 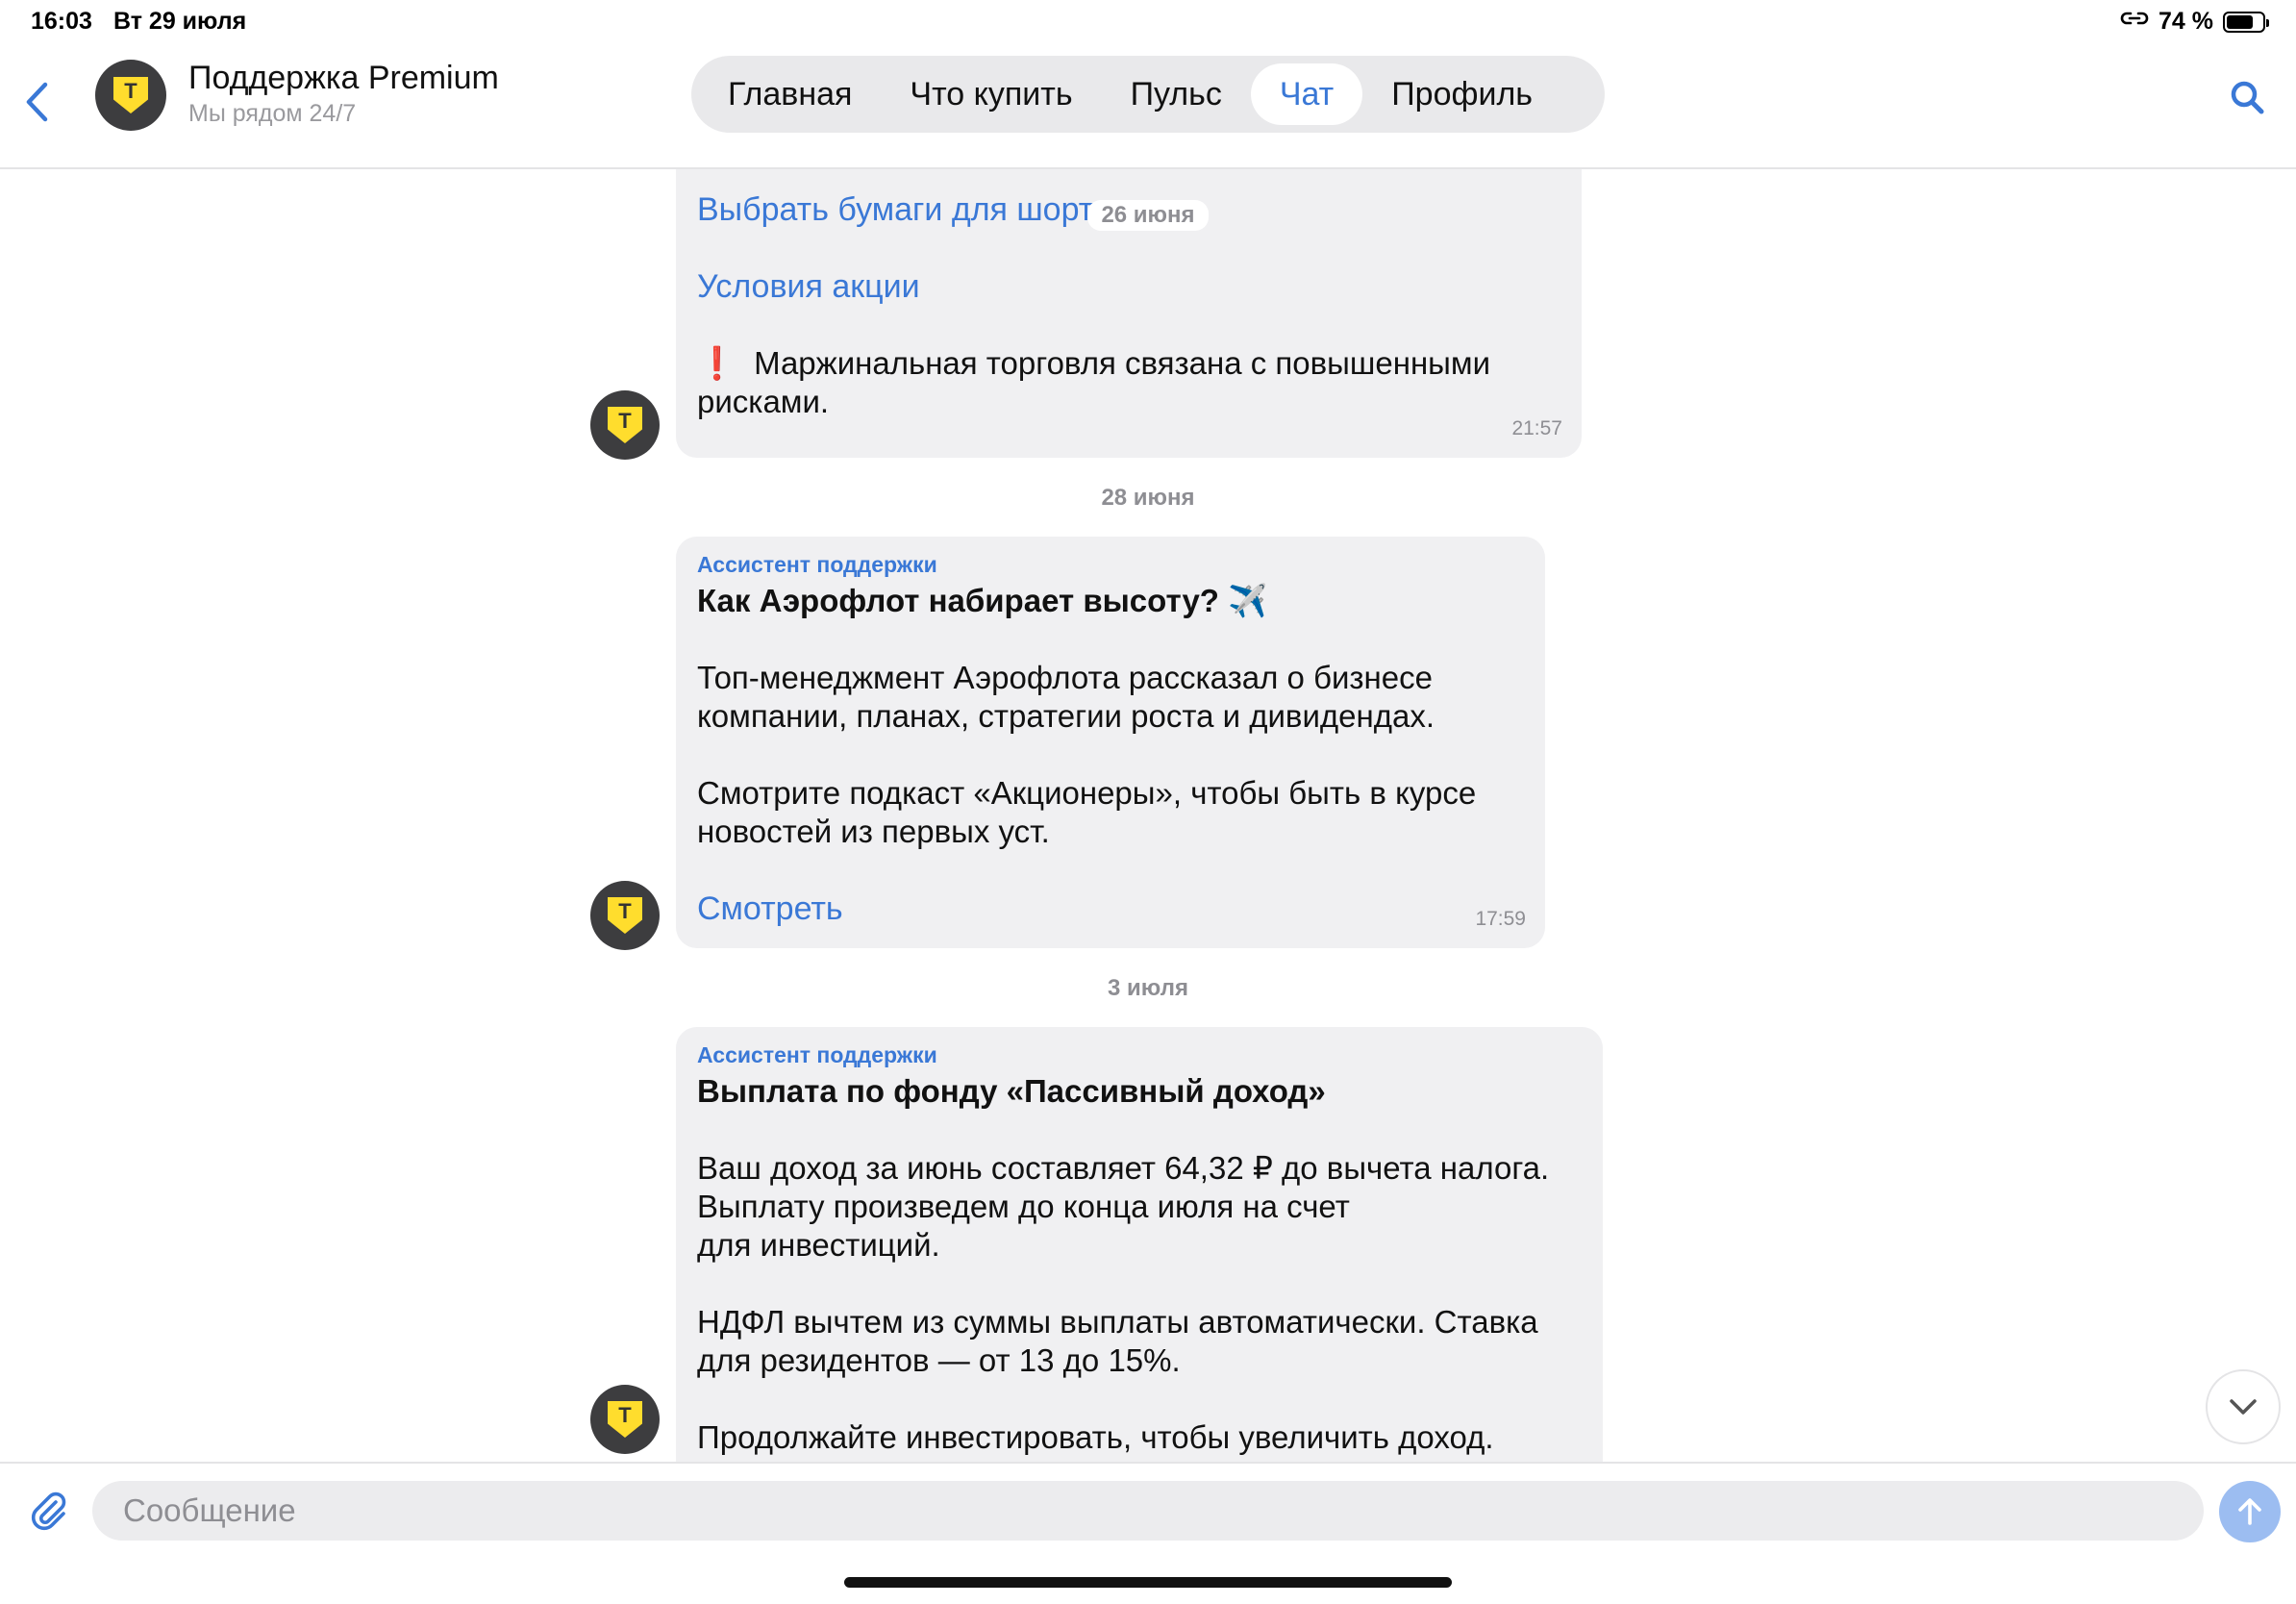 What do you see at coordinates (1110, 909) in the screenshot?
I see `watch-link: Смотреть` at bounding box center [1110, 909].